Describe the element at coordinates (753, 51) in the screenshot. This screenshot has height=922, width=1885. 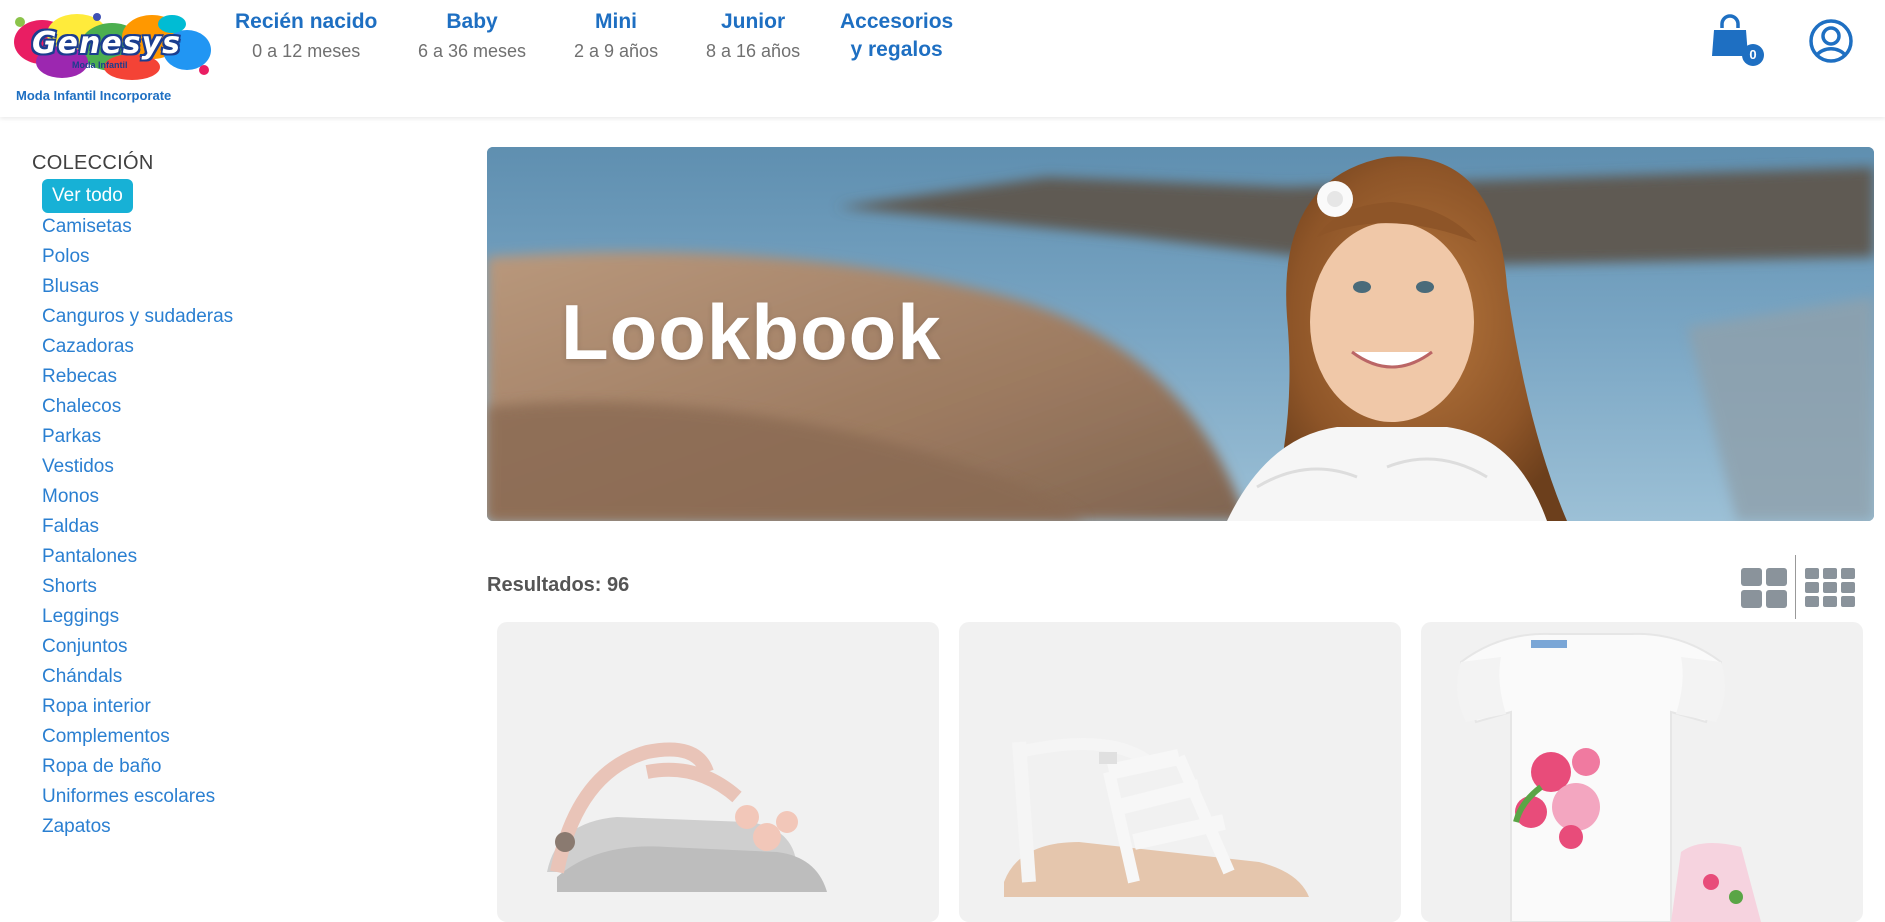
I see `nav-item-subtitle: 8 a 16 años` at that location.